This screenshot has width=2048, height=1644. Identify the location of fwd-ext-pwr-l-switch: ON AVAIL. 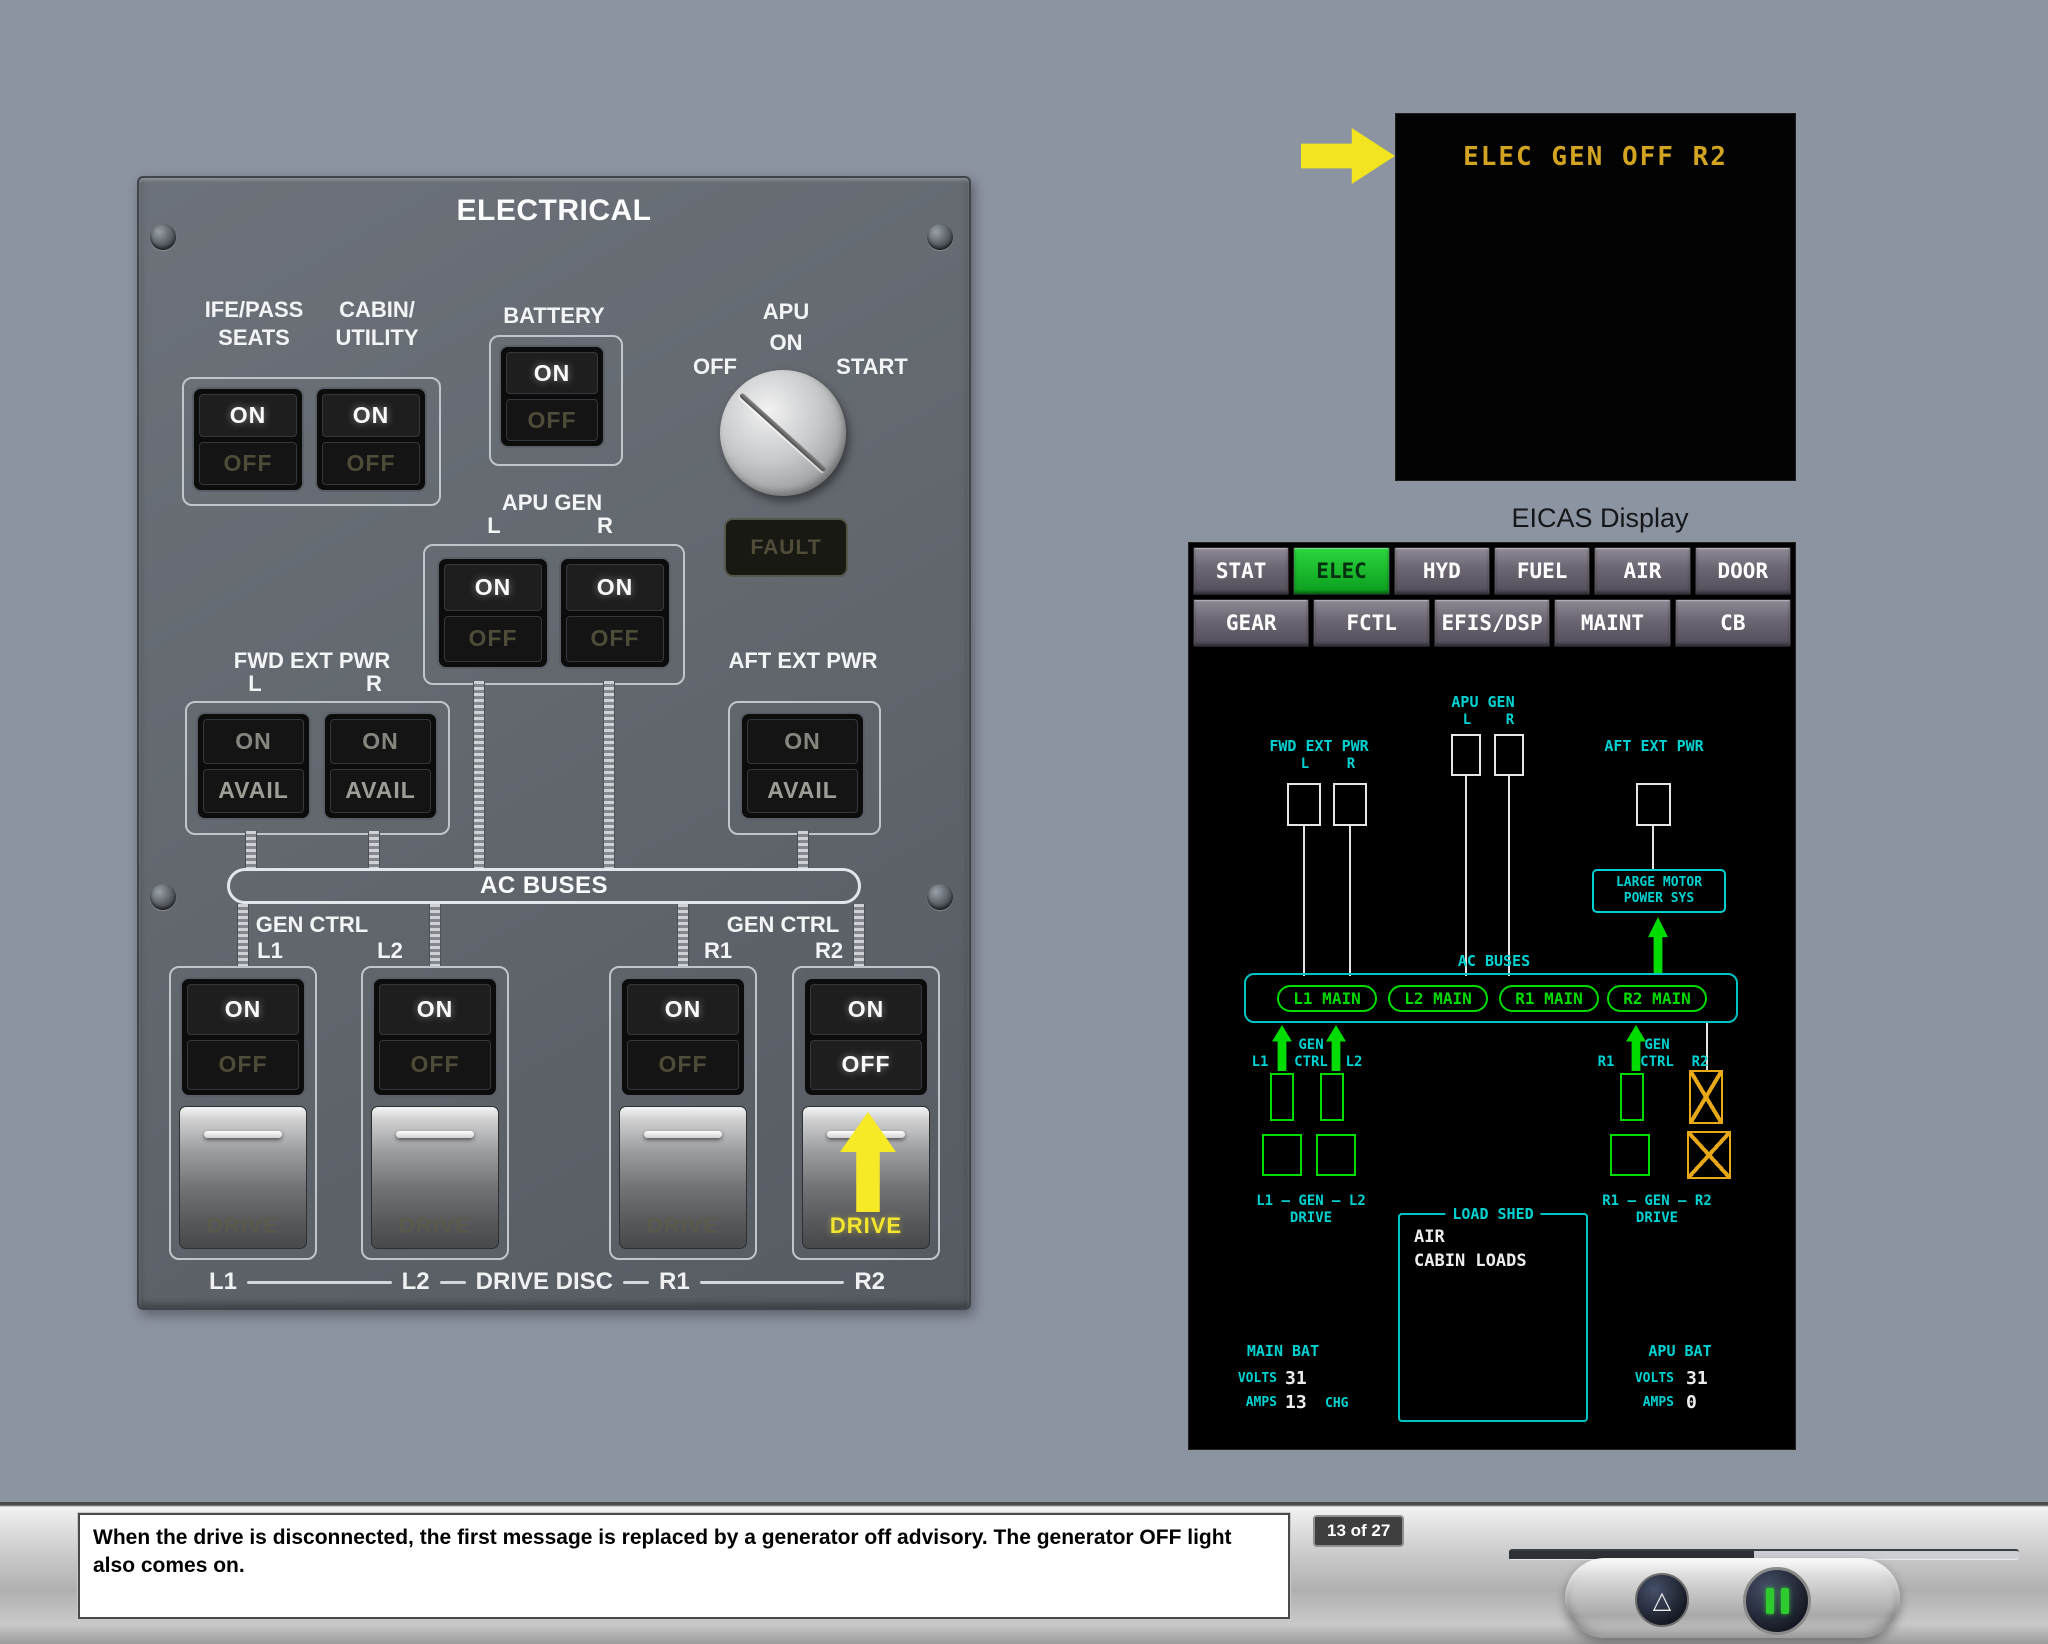
(253, 766).